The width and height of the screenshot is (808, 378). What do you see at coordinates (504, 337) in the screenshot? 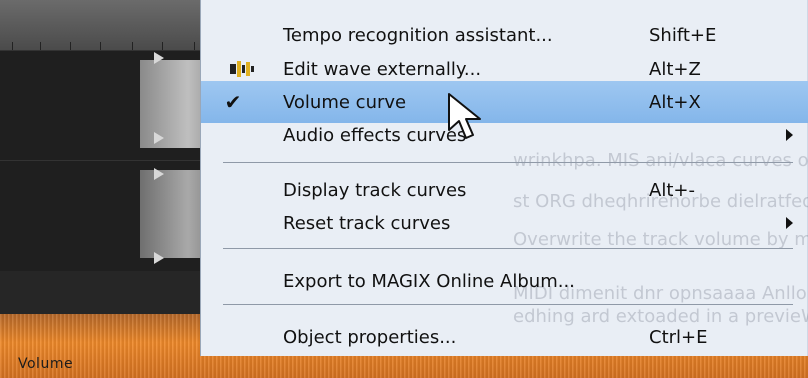
I see `menu-item-object-properties: Object properties... Ctrl+E` at bounding box center [504, 337].